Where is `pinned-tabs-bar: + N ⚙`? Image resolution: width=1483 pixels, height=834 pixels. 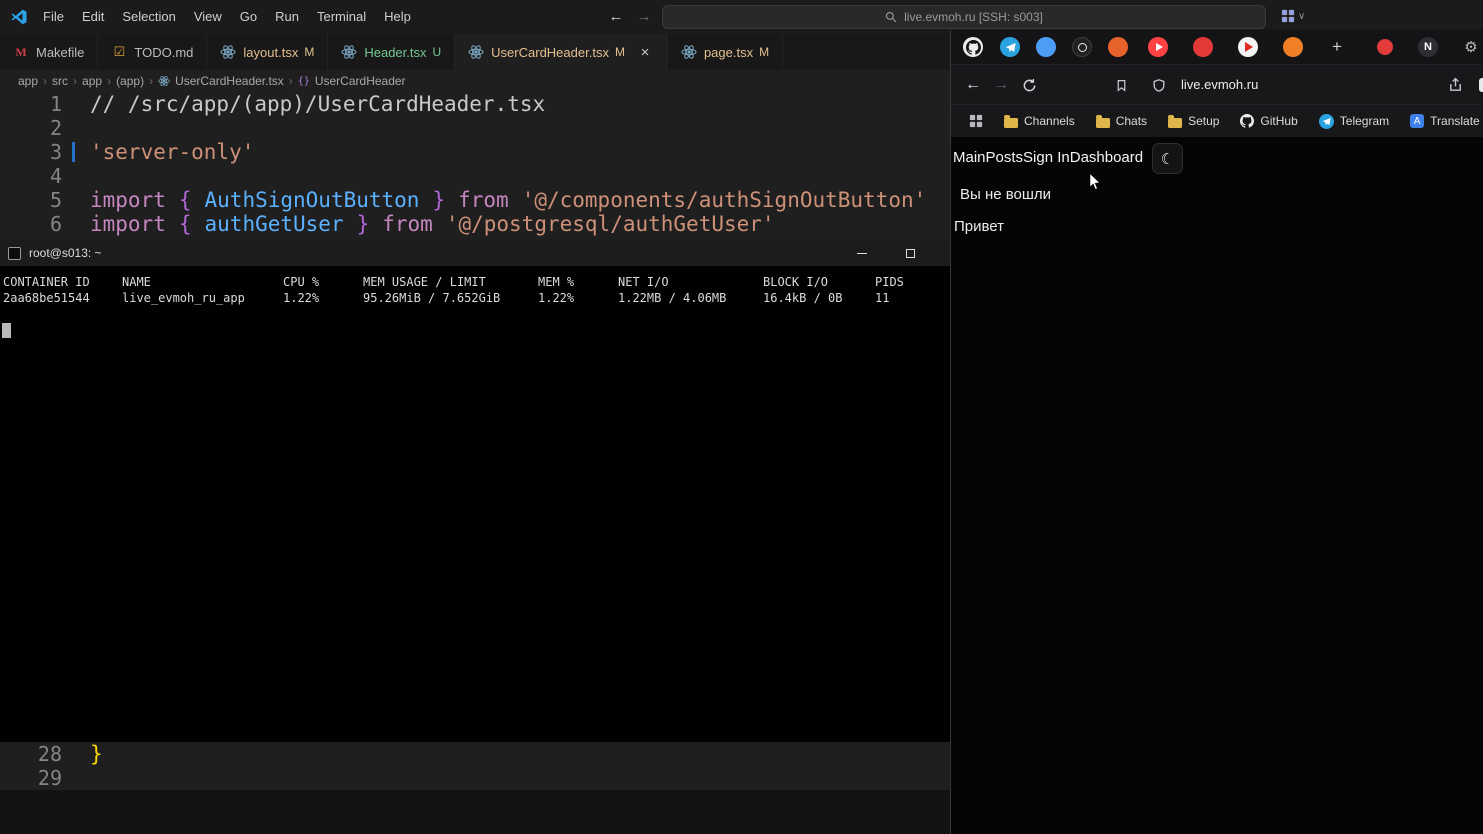
pinned-tabs-bar: + N ⚙ is located at coordinates (1217, 47).